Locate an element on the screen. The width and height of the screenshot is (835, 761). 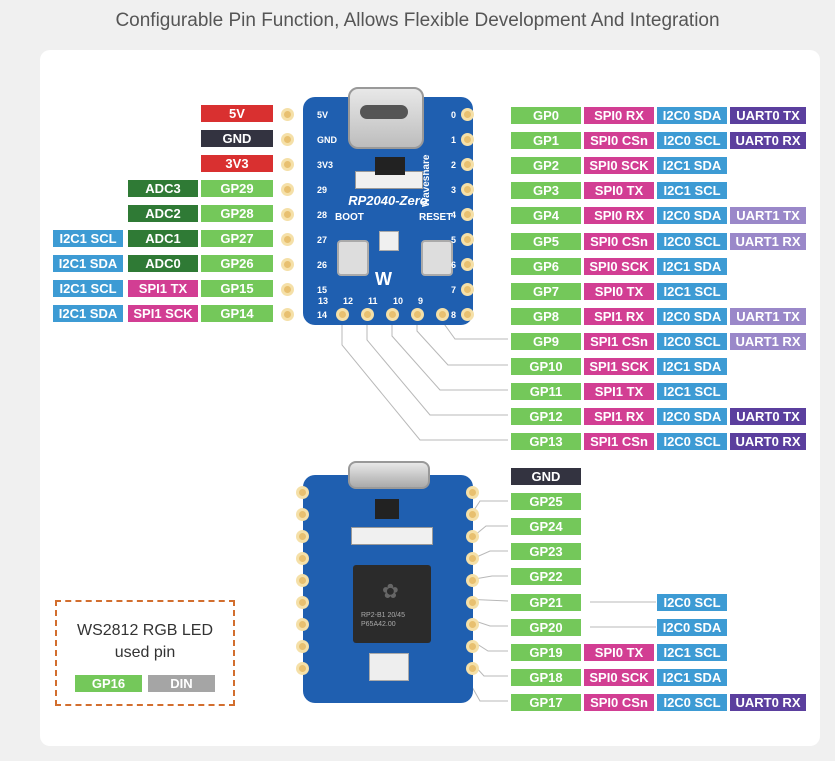
usb-c-connector-bottom is located at coordinates (389, 475).